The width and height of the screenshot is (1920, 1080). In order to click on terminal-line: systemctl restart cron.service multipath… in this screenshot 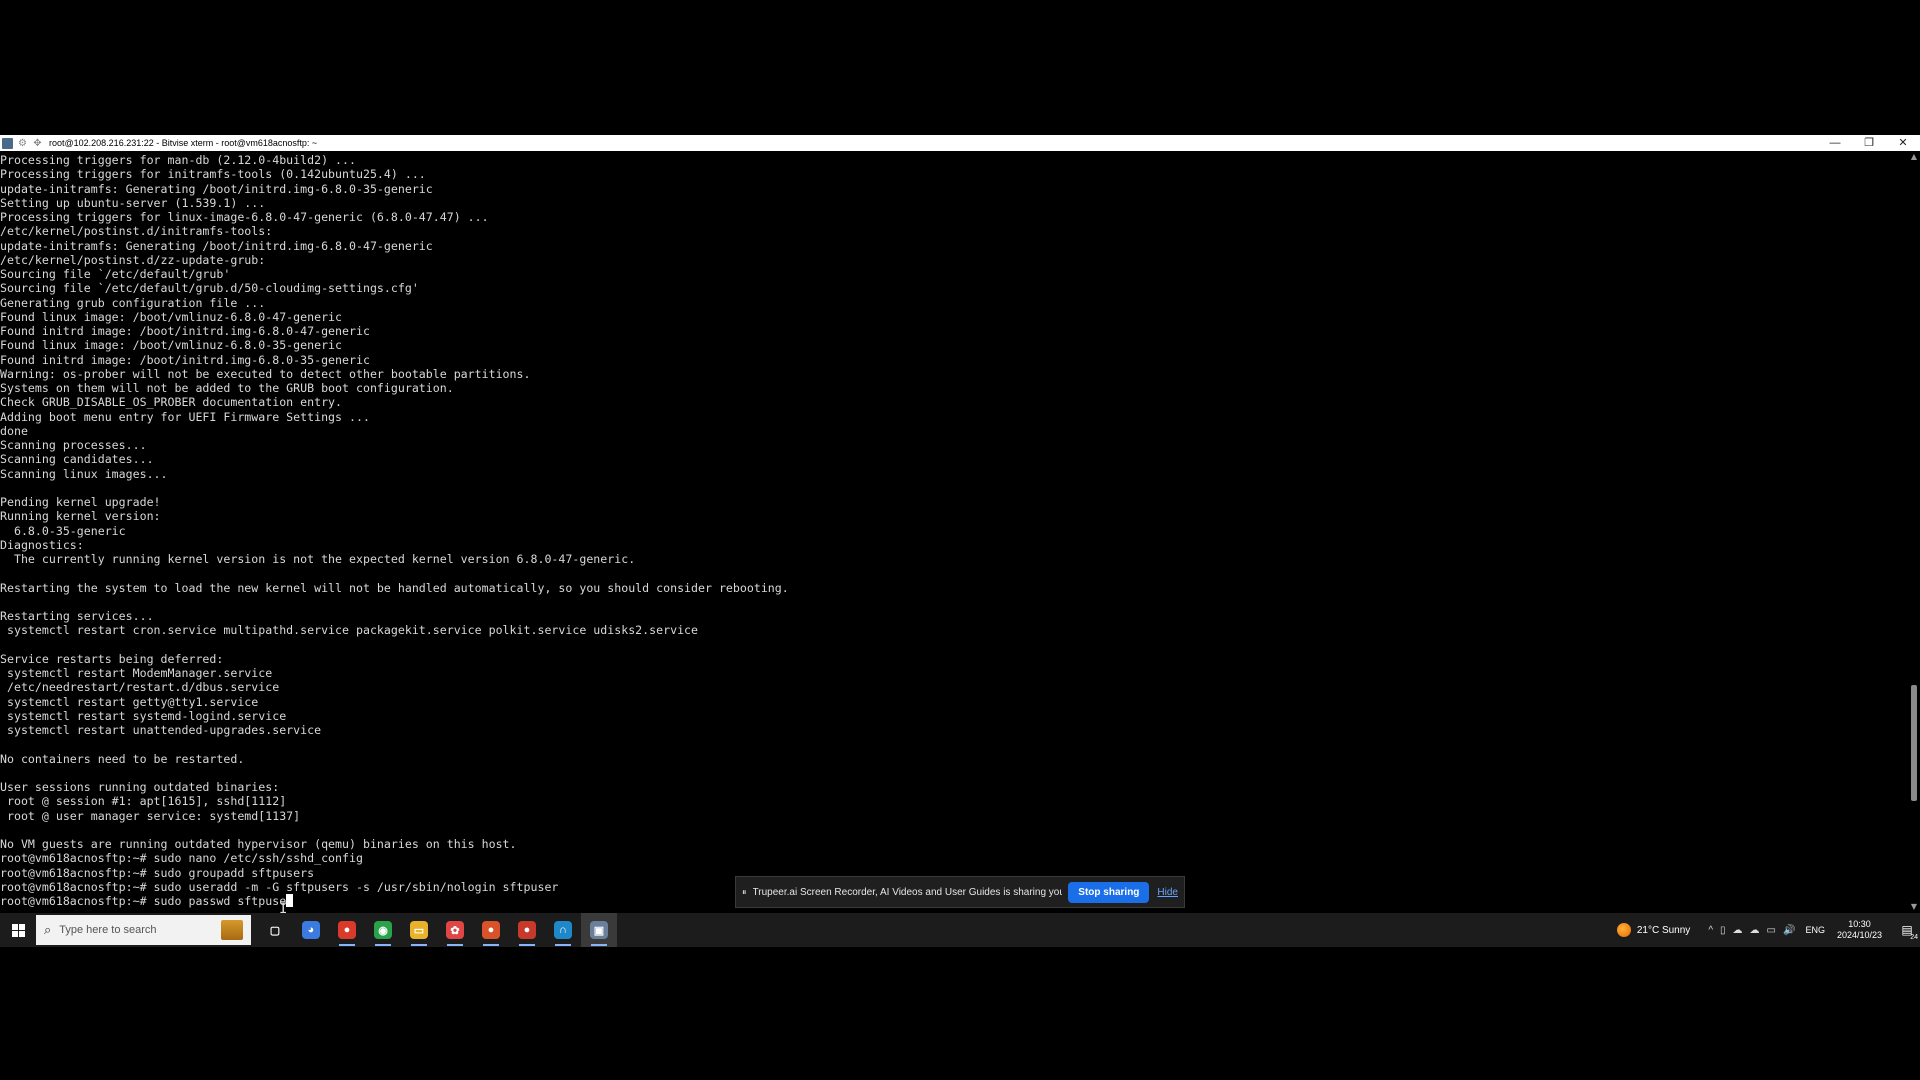, I will do `click(349, 630)`.